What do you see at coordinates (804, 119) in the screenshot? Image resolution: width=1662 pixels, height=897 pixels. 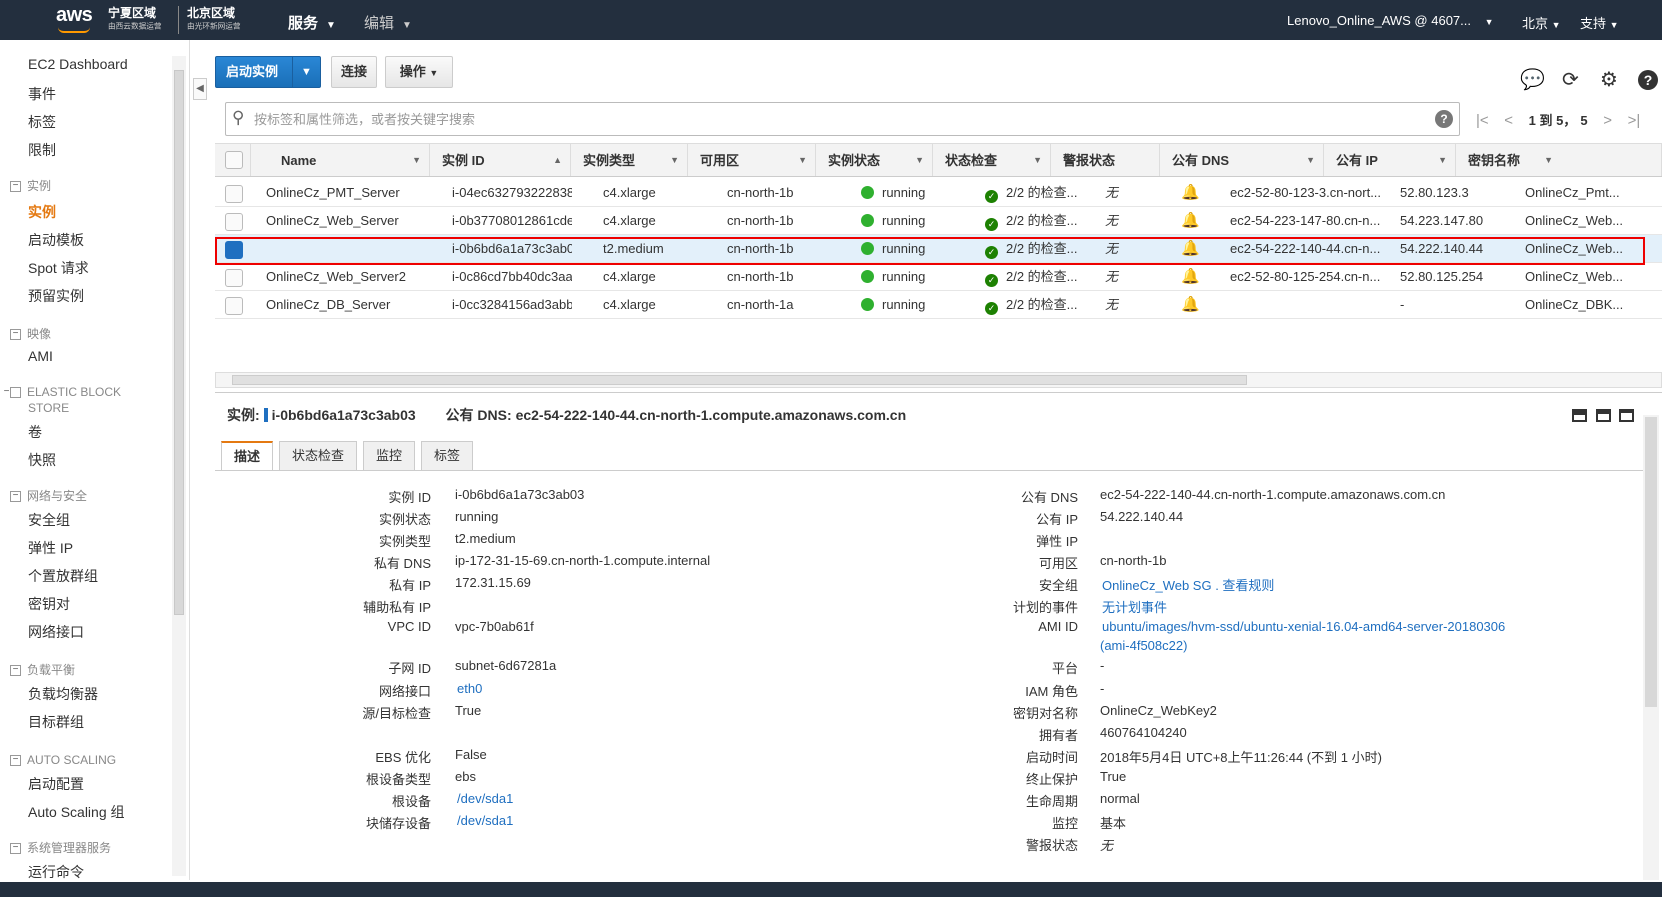 I see `search-input` at bounding box center [804, 119].